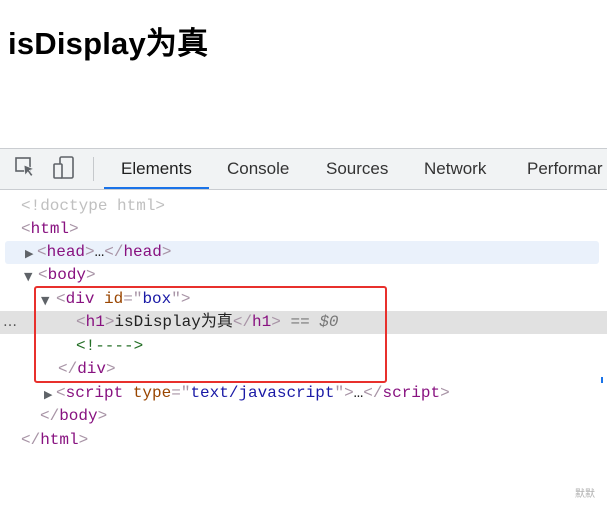 This screenshot has width=607, height=510. I want to click on inspect-element-icon, so click(26, 168).